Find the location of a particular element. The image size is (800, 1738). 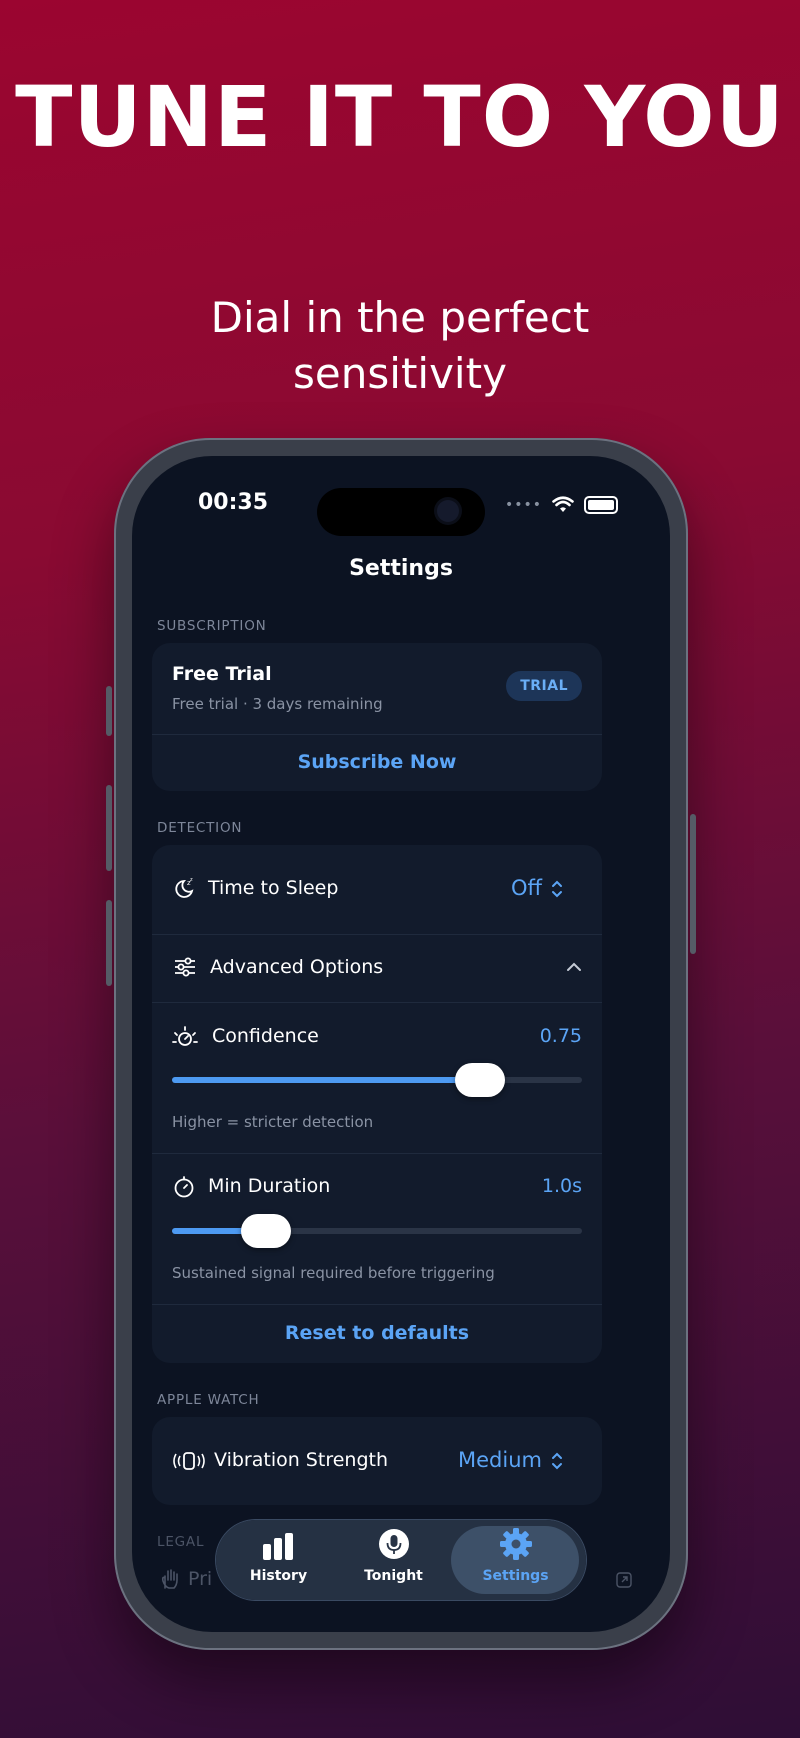

promo-subline: Dial in the perfect sensitivity is located at coordinates (400, 346).